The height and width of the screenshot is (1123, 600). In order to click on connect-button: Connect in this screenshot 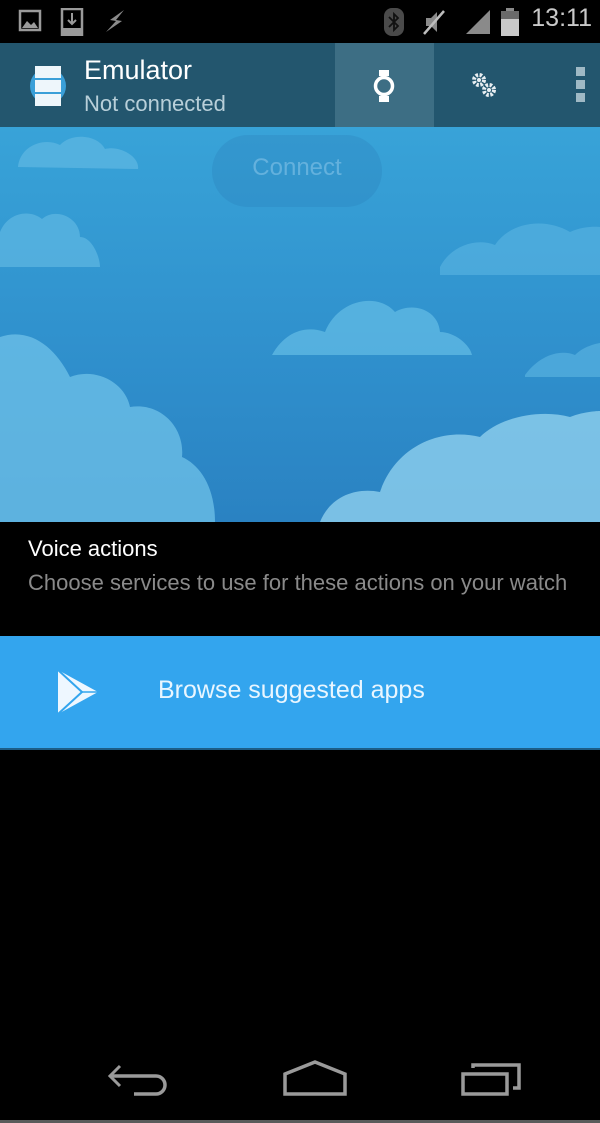, I will do `click(297, 171)`.